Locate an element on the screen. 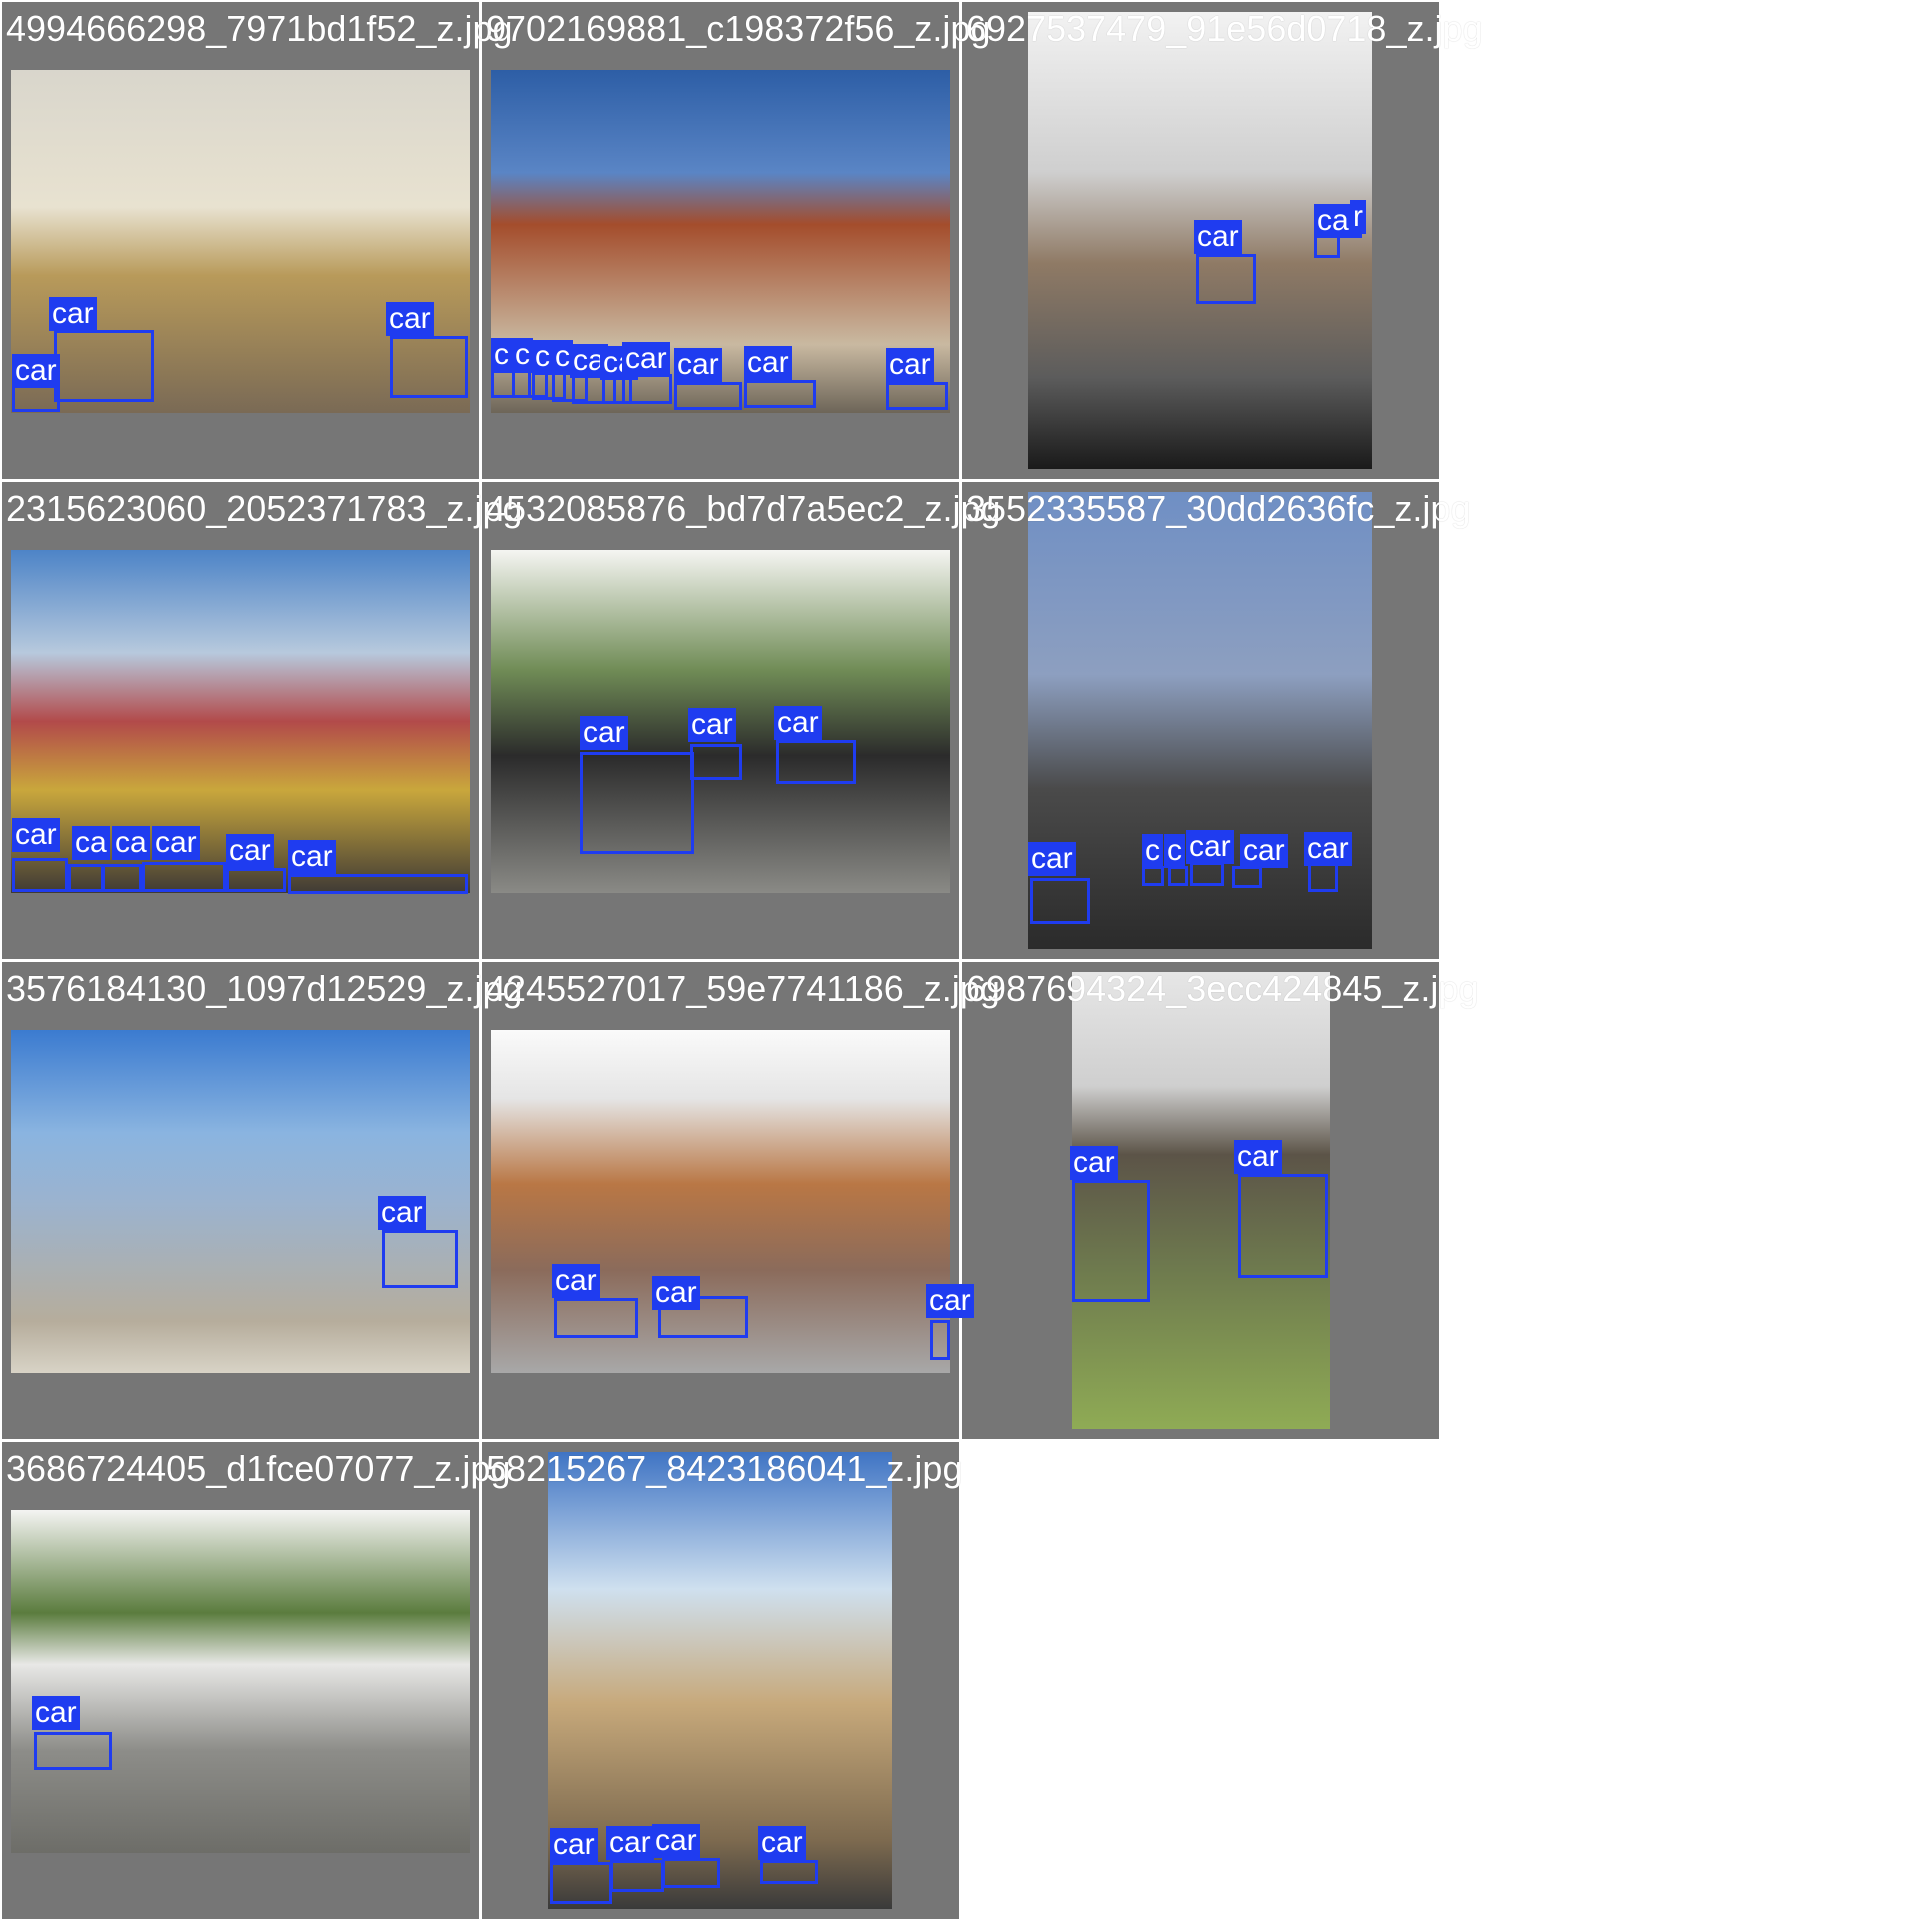 The image size is (1920, 1920). image-tile: 3686724405_d1fce07077_z.jpg car is located at coordinates (256, 1680).